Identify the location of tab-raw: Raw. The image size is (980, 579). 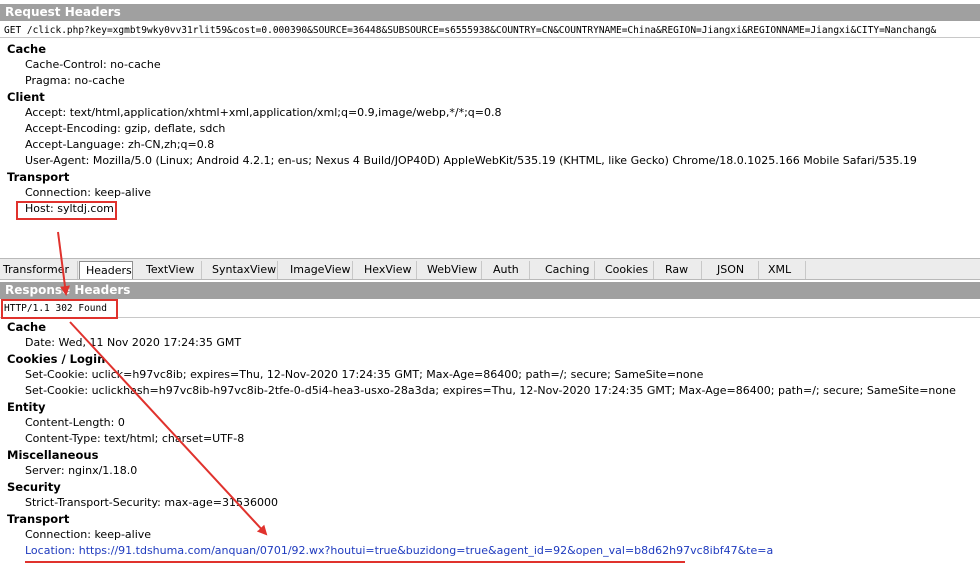
(680, 270).